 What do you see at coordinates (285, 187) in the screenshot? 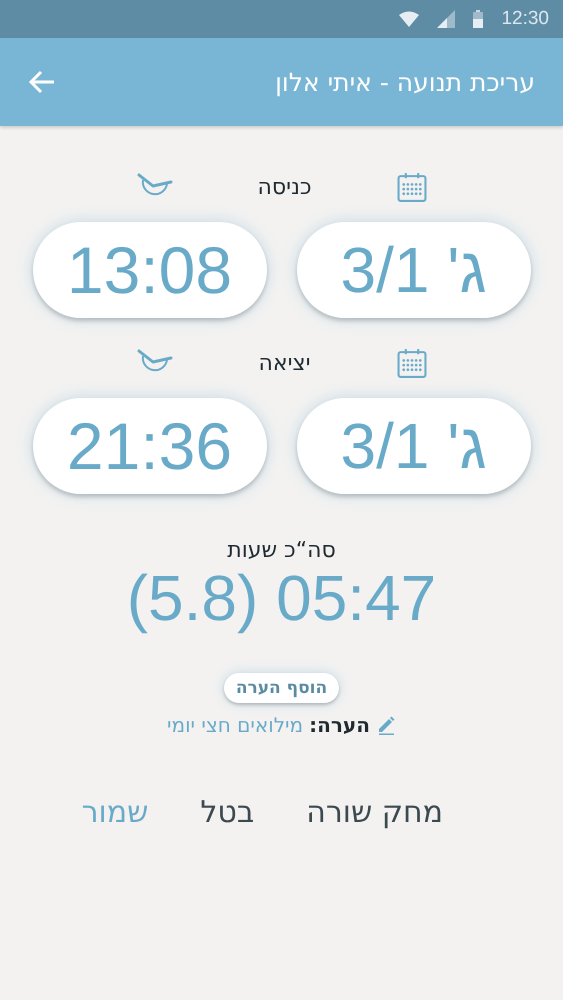
I see `section-label: כניסה` at bounding box center [285, 187].